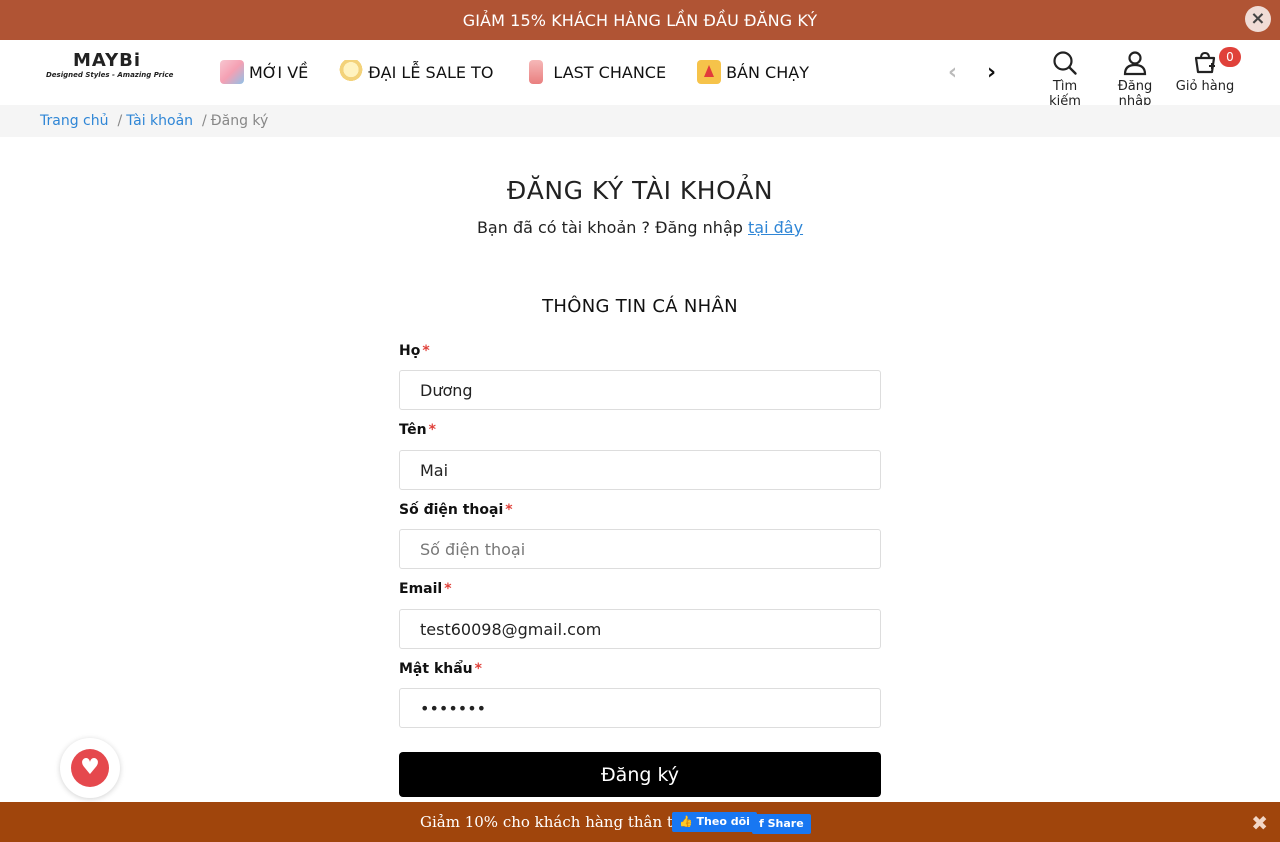 This screenshot has width=1280, height=842. I want to click on breadcrumb-home: Trang chủ, so click(74, 121).